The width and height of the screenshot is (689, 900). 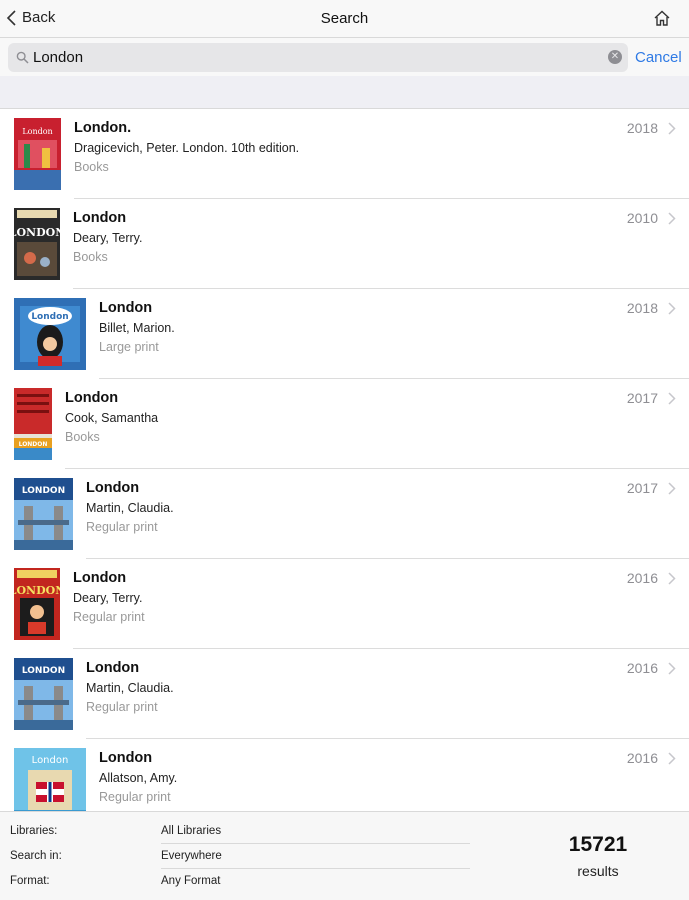 I want to click on filter-value: Any Format, so click(x=190, y=881).